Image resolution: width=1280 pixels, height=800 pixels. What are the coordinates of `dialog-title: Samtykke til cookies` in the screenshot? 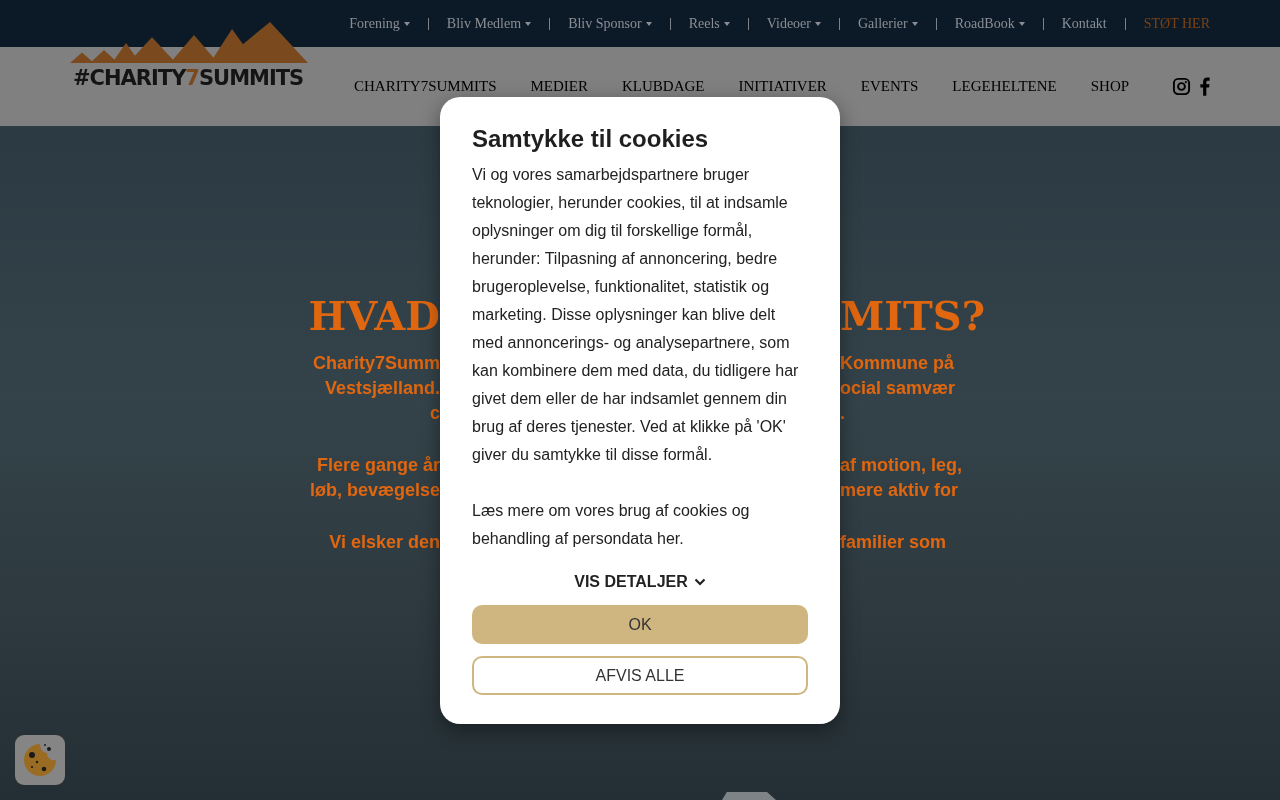 It's located at (591, 139).